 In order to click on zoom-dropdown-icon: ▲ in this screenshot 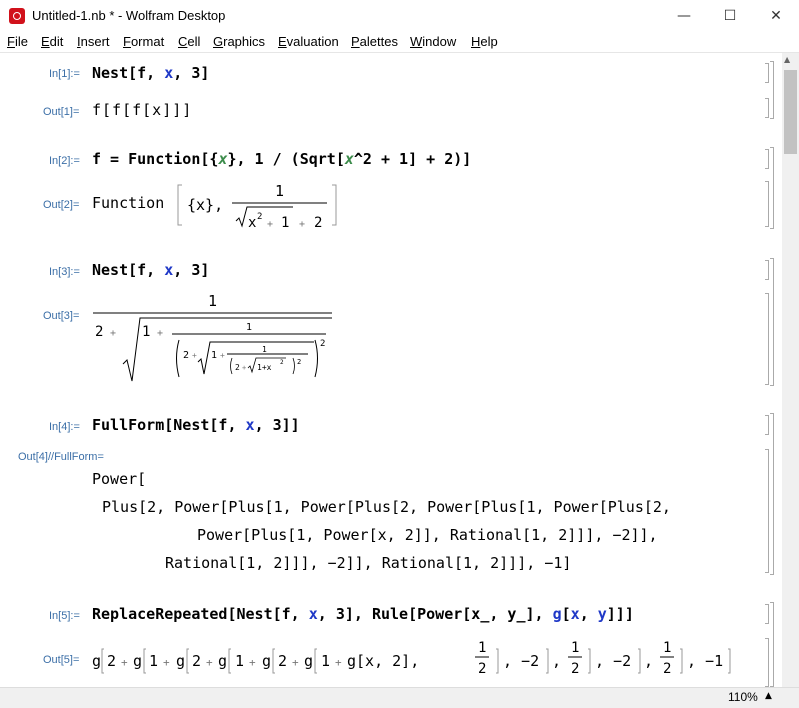, I will do `click(768, 696)`.